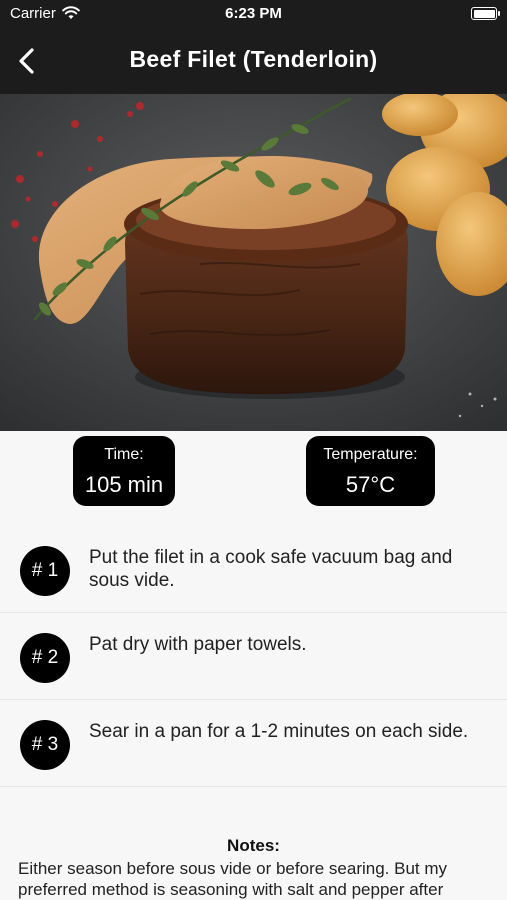 The image size is (507, 900). I want to click on time-label: Time:, so click(124, 454).